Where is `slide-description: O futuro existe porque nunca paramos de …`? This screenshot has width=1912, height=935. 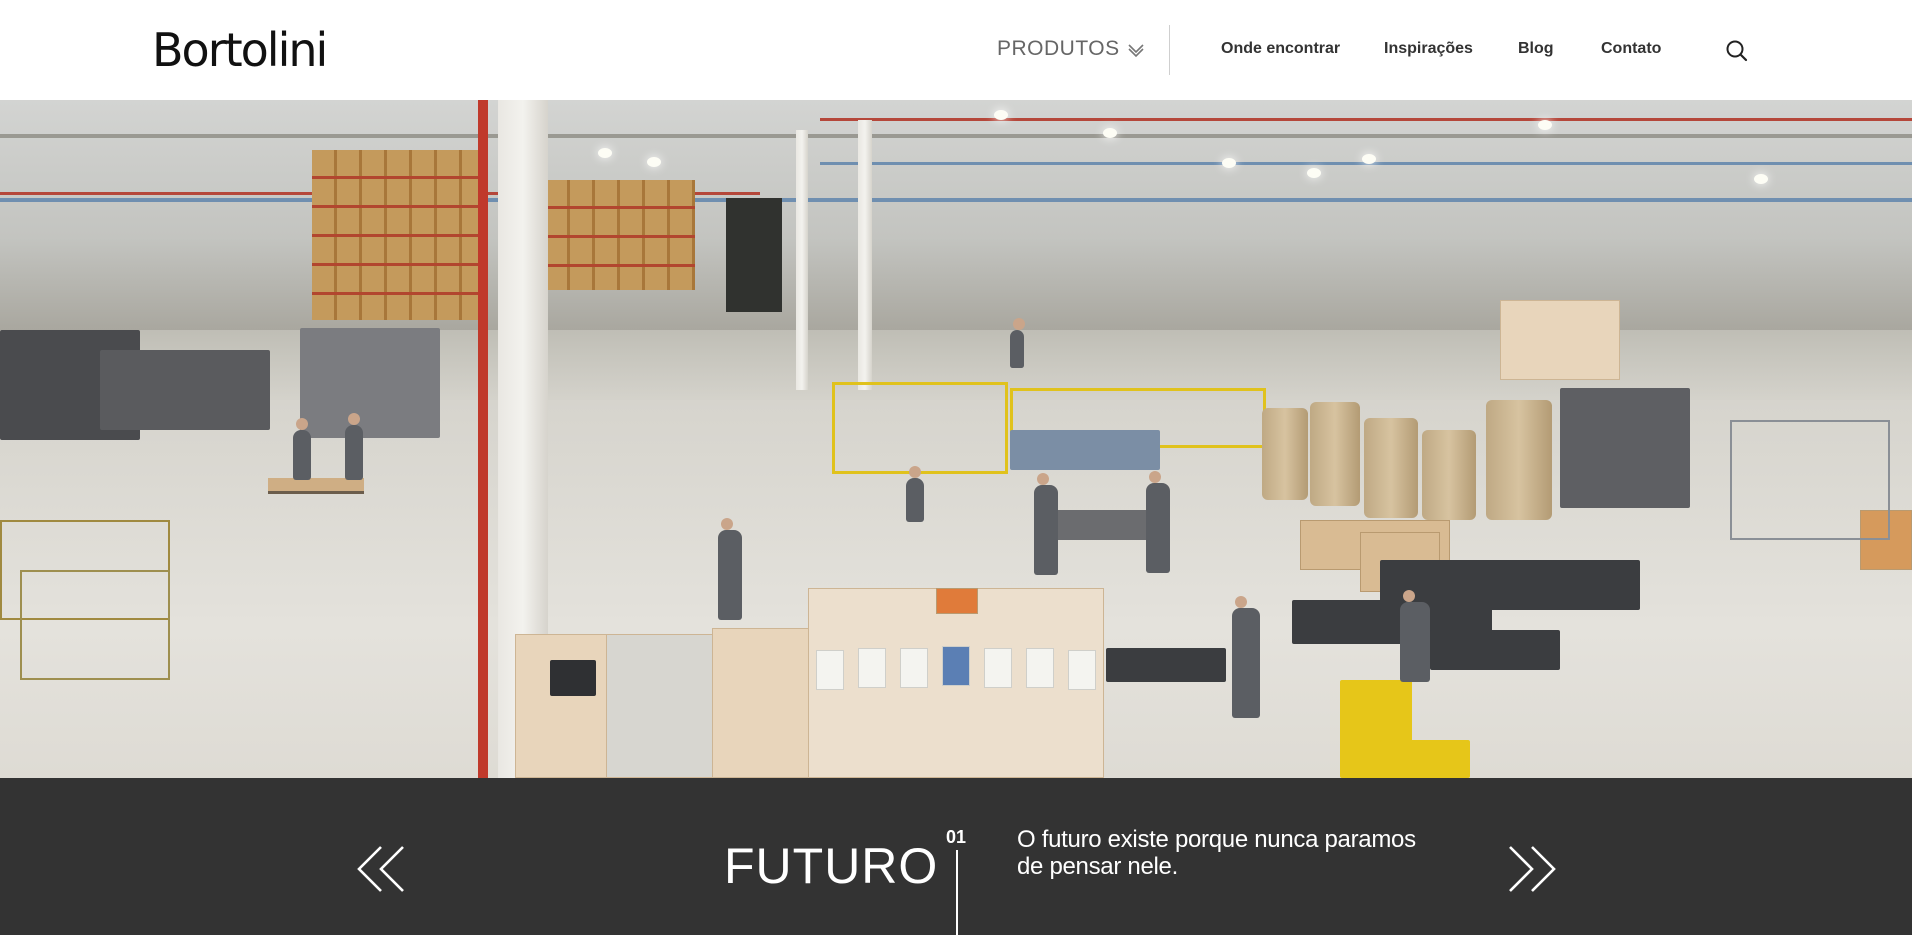
slide-description: O futuro existe porque nunca paramos de … is located at coordinates (1216, 853).